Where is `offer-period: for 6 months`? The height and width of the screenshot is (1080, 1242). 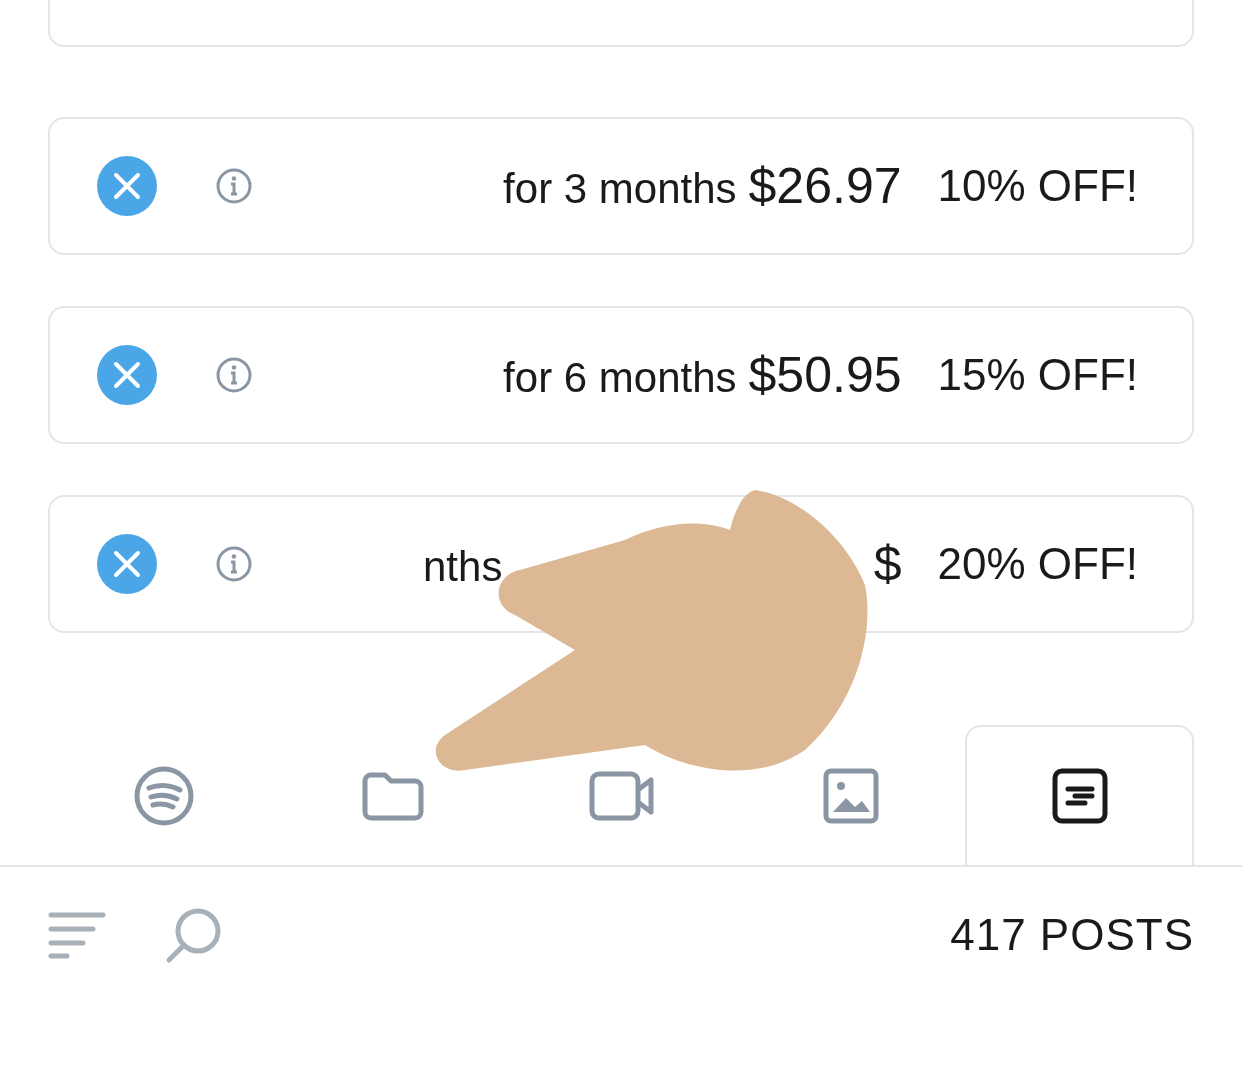
offer-period: for 6 months is located at coordinates (619, 378).